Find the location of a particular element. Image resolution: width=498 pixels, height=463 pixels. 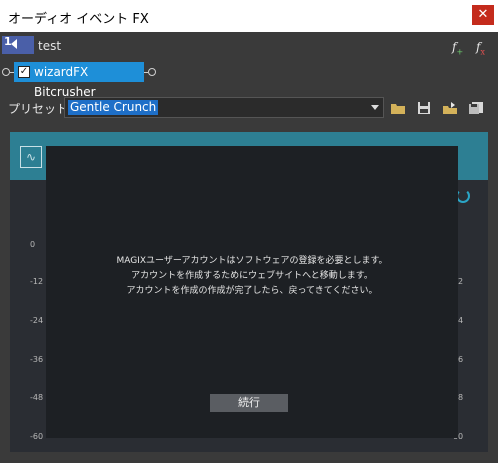

window-title: オーディオ イベント FX is located at coordinates (78, 19).